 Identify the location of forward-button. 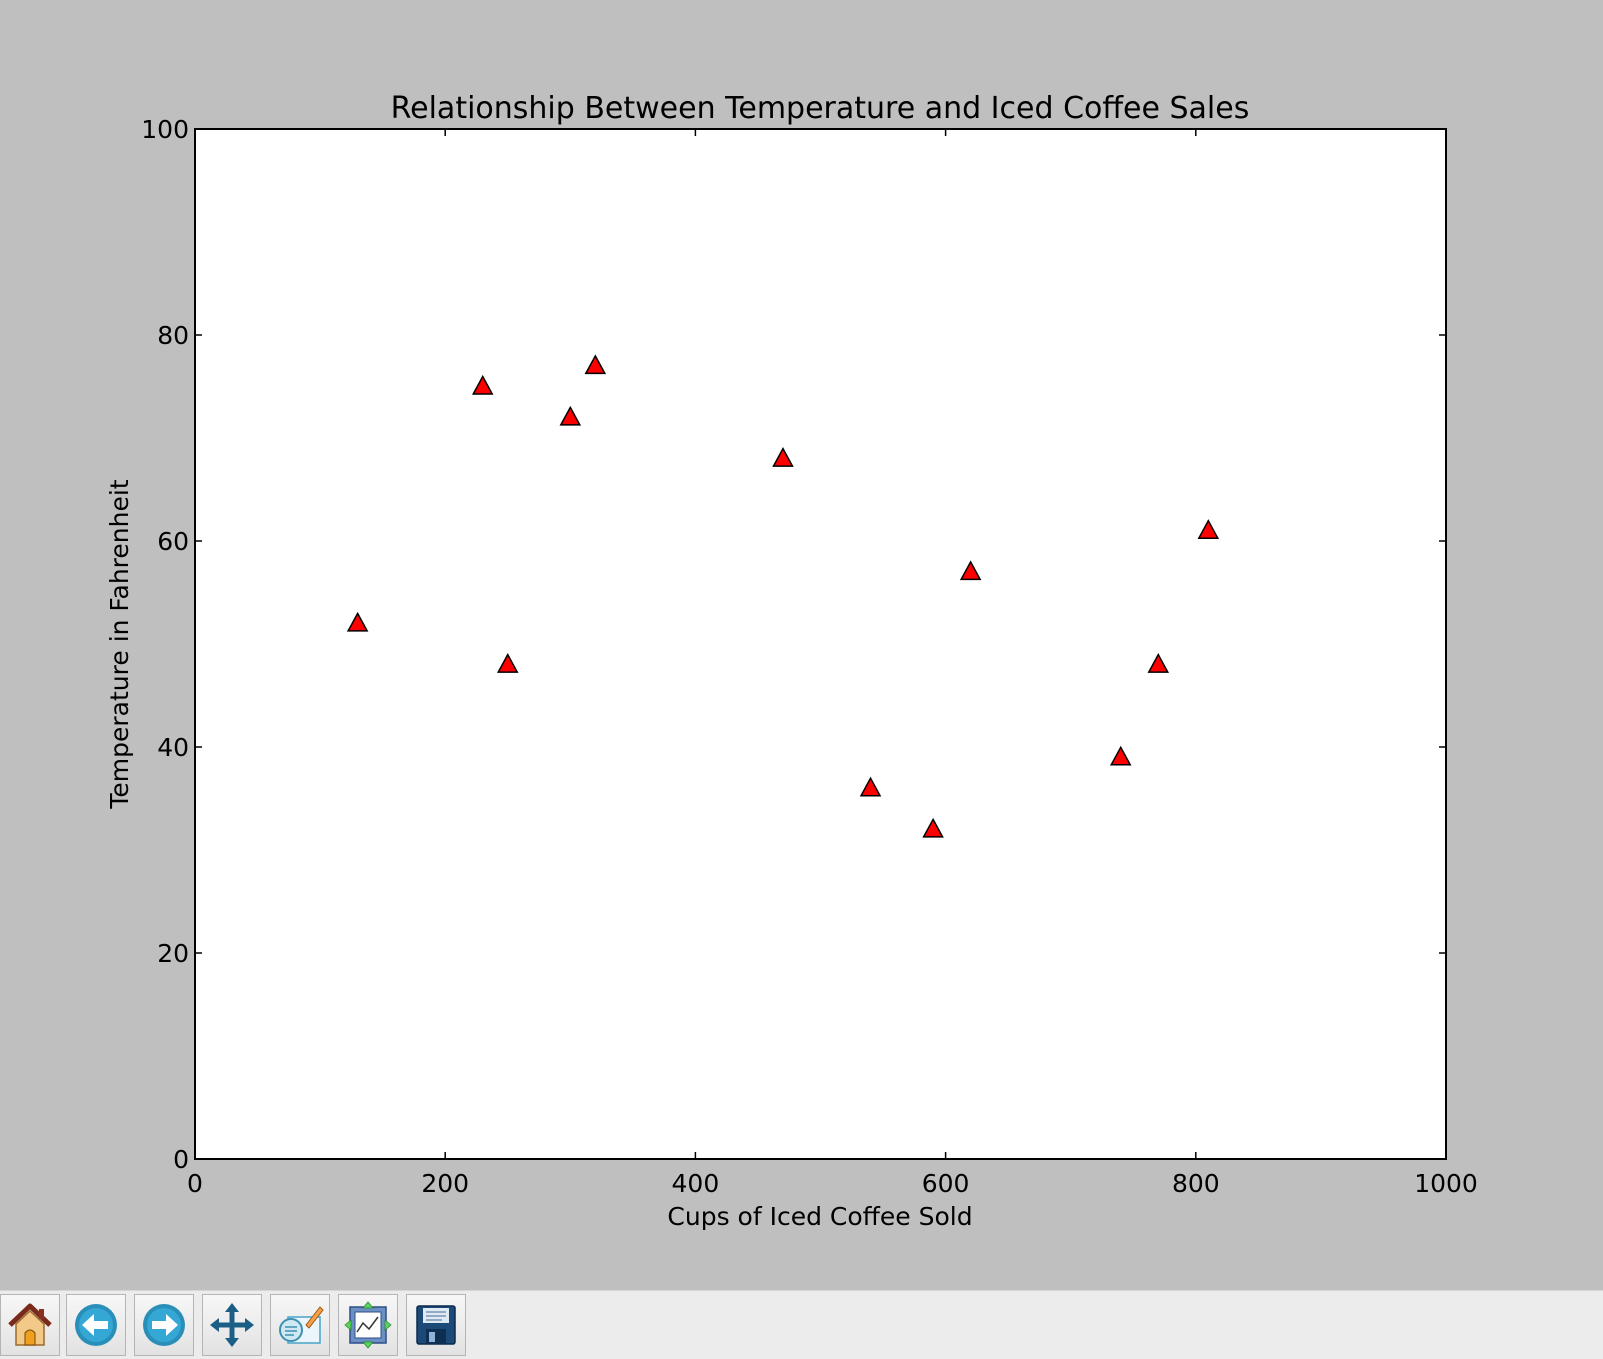
(164, 1325).